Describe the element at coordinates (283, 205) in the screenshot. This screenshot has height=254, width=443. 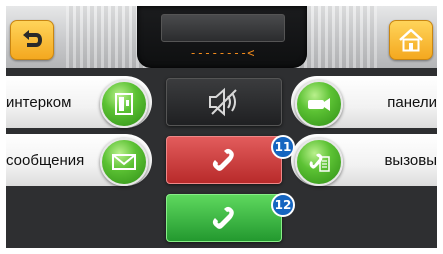
I see `badge-12: 12` at that location.